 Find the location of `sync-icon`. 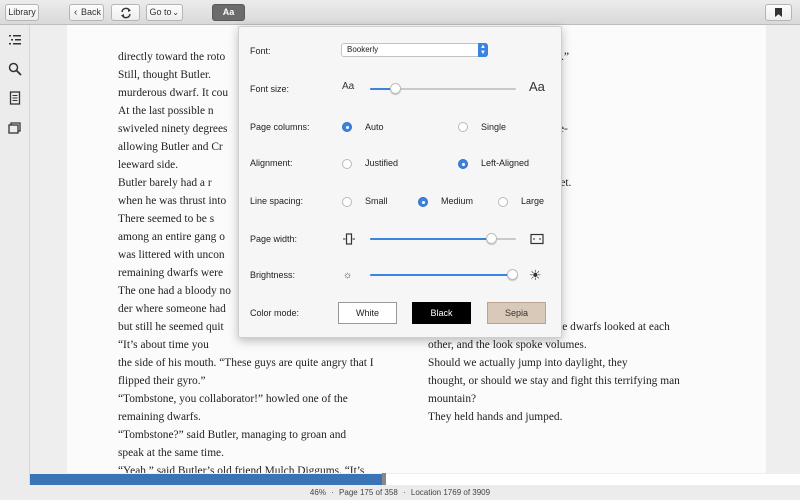

sync-icon is located at coordinates (125, 13).